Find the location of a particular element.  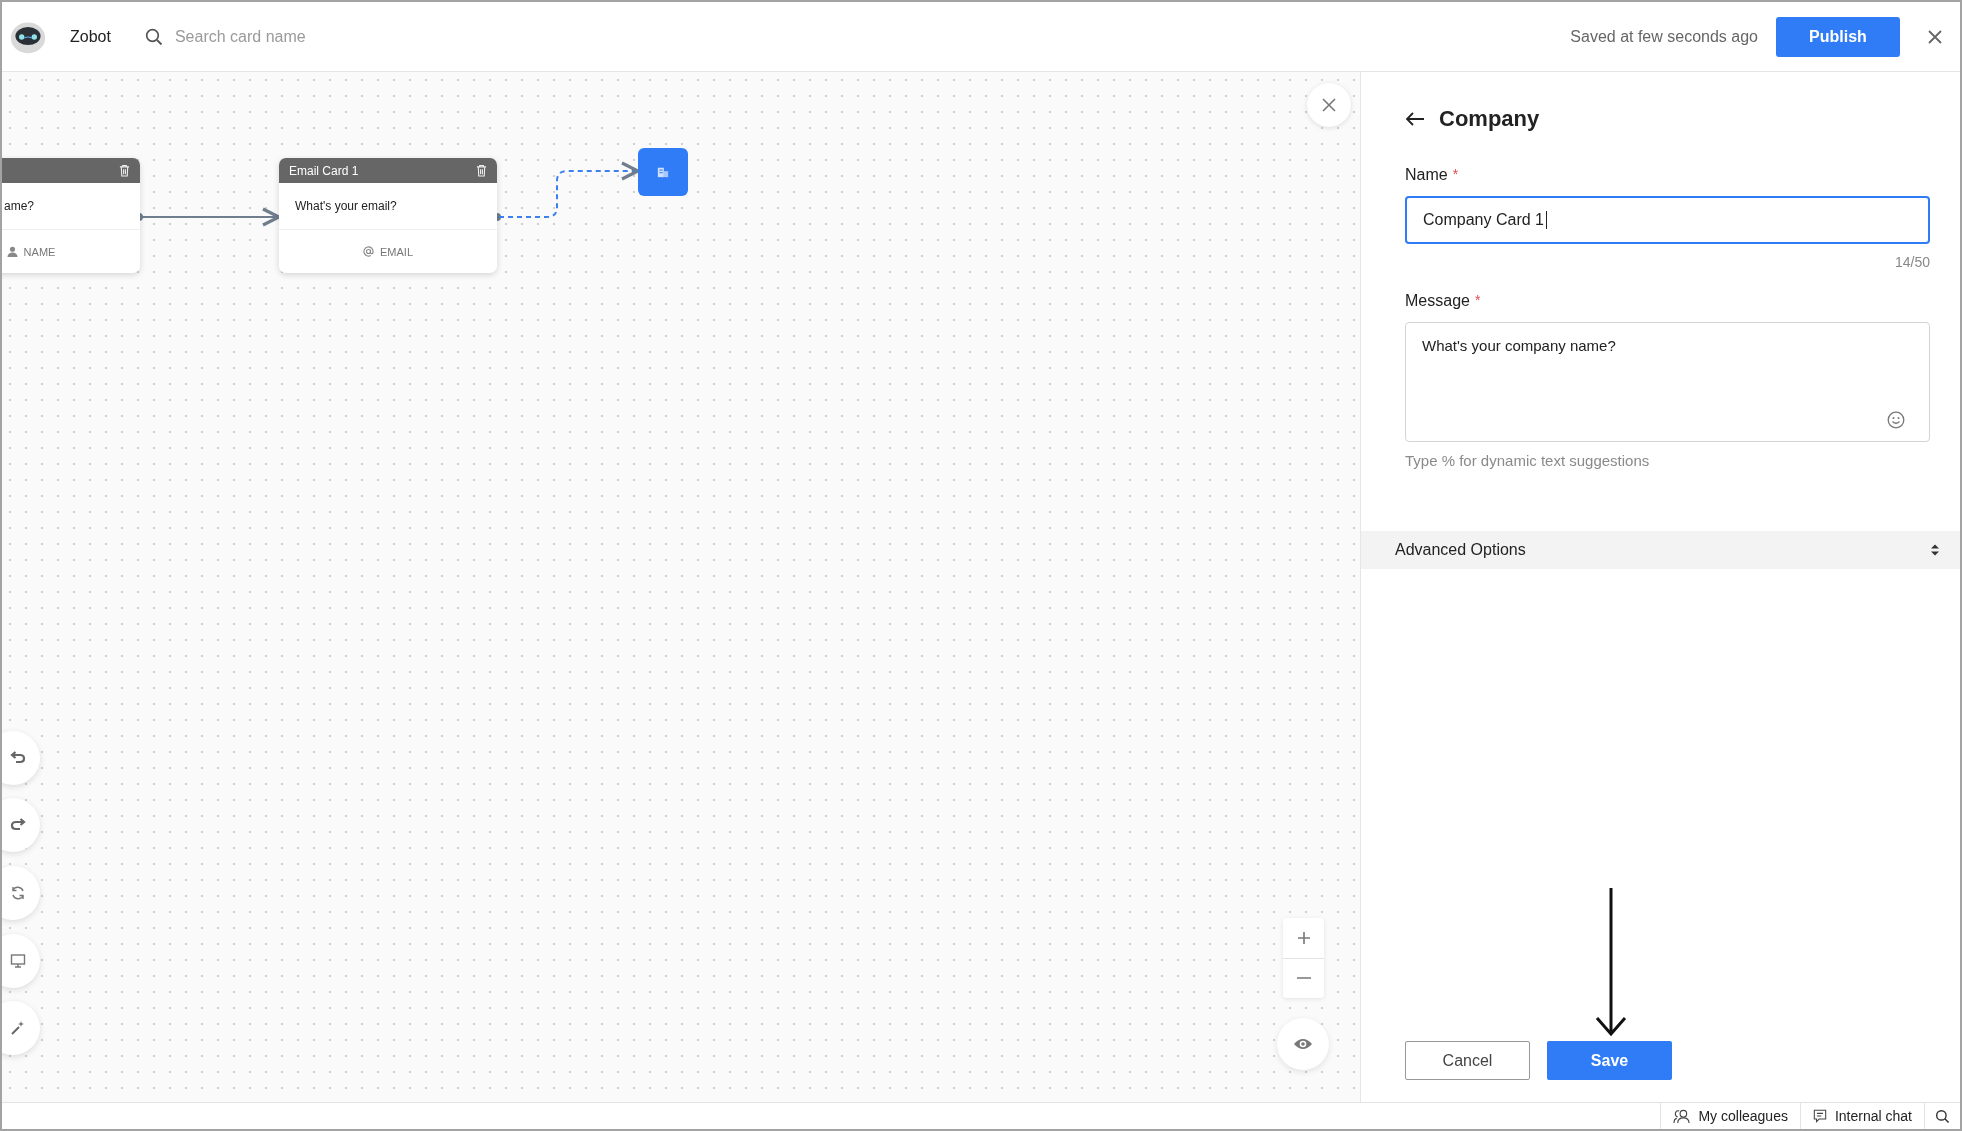

building-icon is located at coordinates (663, 172).